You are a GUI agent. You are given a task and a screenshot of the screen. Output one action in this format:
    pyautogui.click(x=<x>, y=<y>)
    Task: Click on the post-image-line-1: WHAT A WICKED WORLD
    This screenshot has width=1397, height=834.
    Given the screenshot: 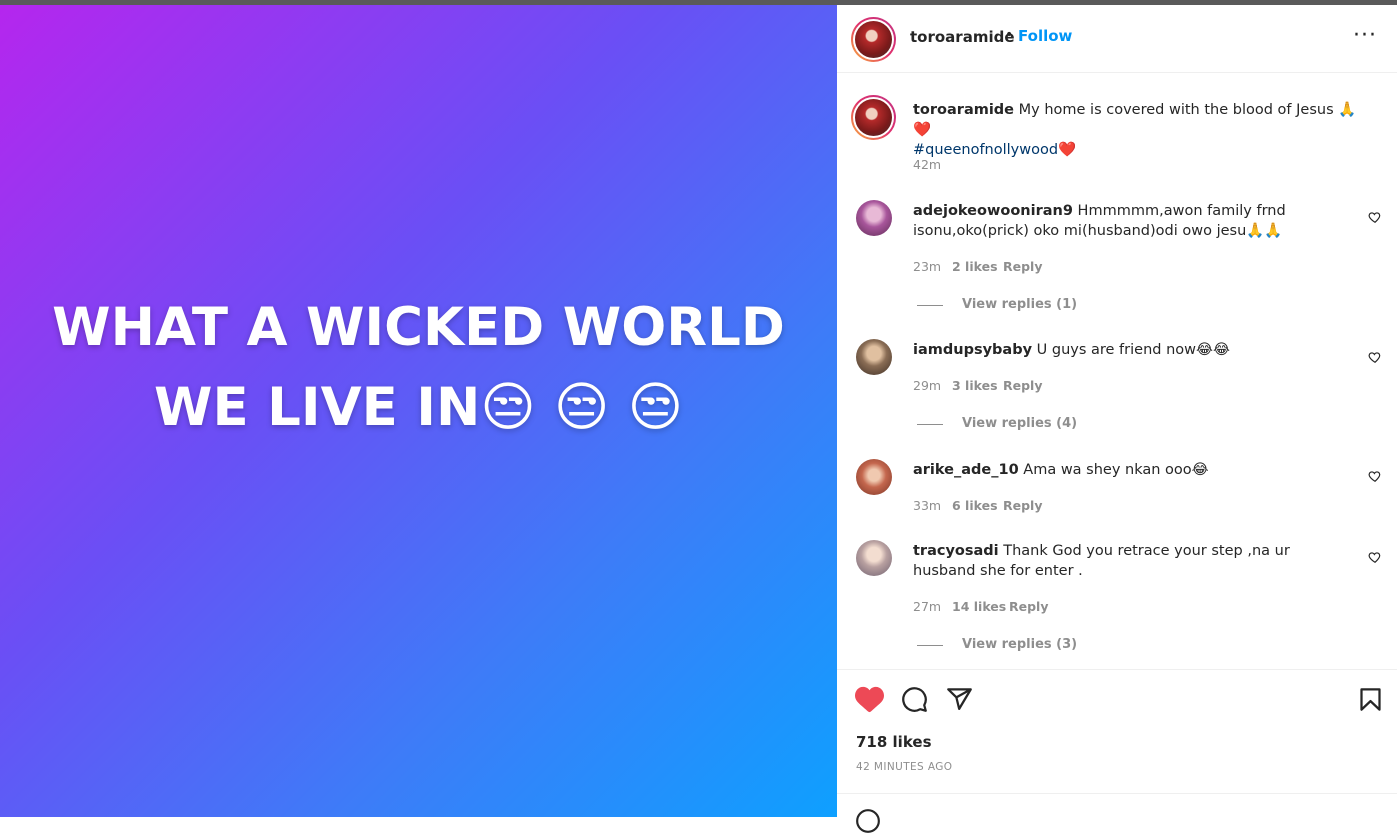 What is the action you would take?
    pyautogui.click(x=418, y=327)
    